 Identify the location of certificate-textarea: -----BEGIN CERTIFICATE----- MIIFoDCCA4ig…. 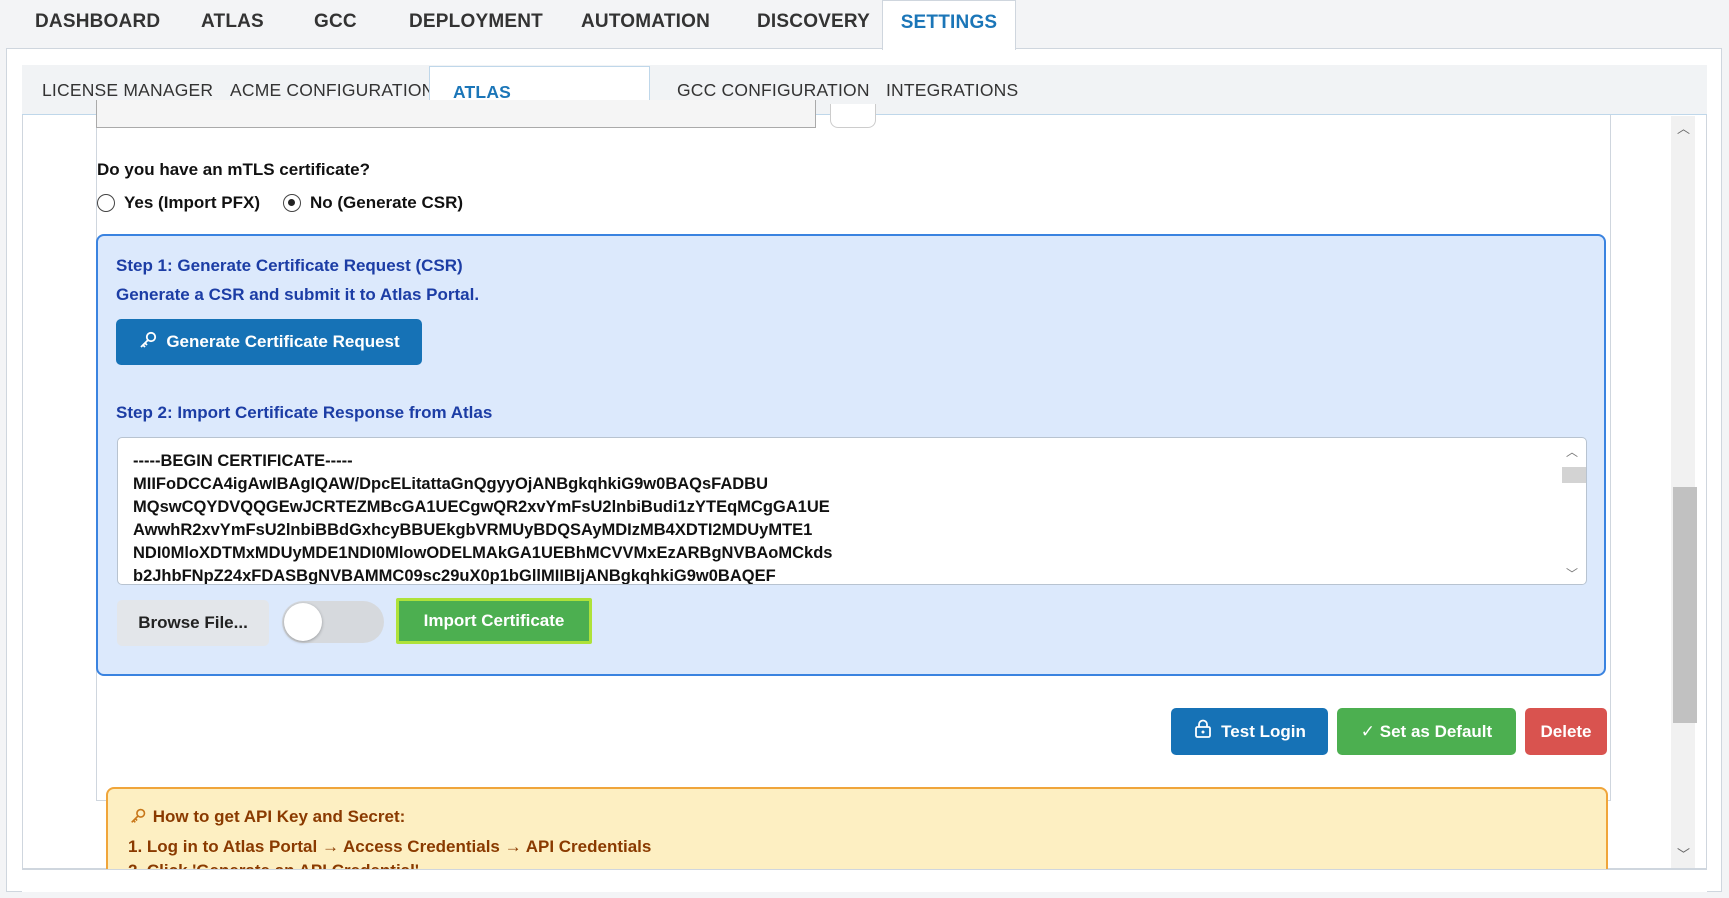
(852, 511).